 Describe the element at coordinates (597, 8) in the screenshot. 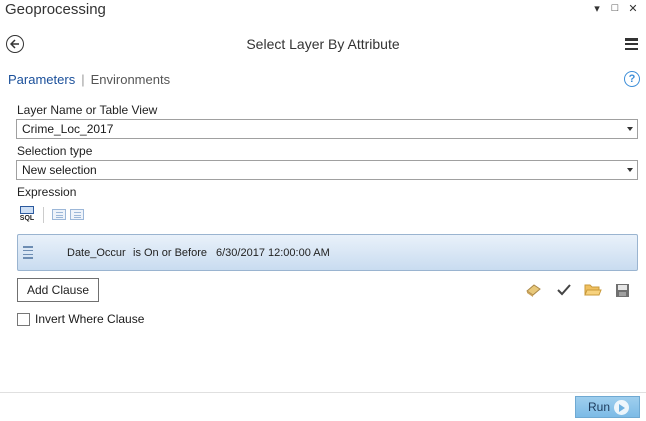

I see `dropdown-pane-icon: ▾` at that location.